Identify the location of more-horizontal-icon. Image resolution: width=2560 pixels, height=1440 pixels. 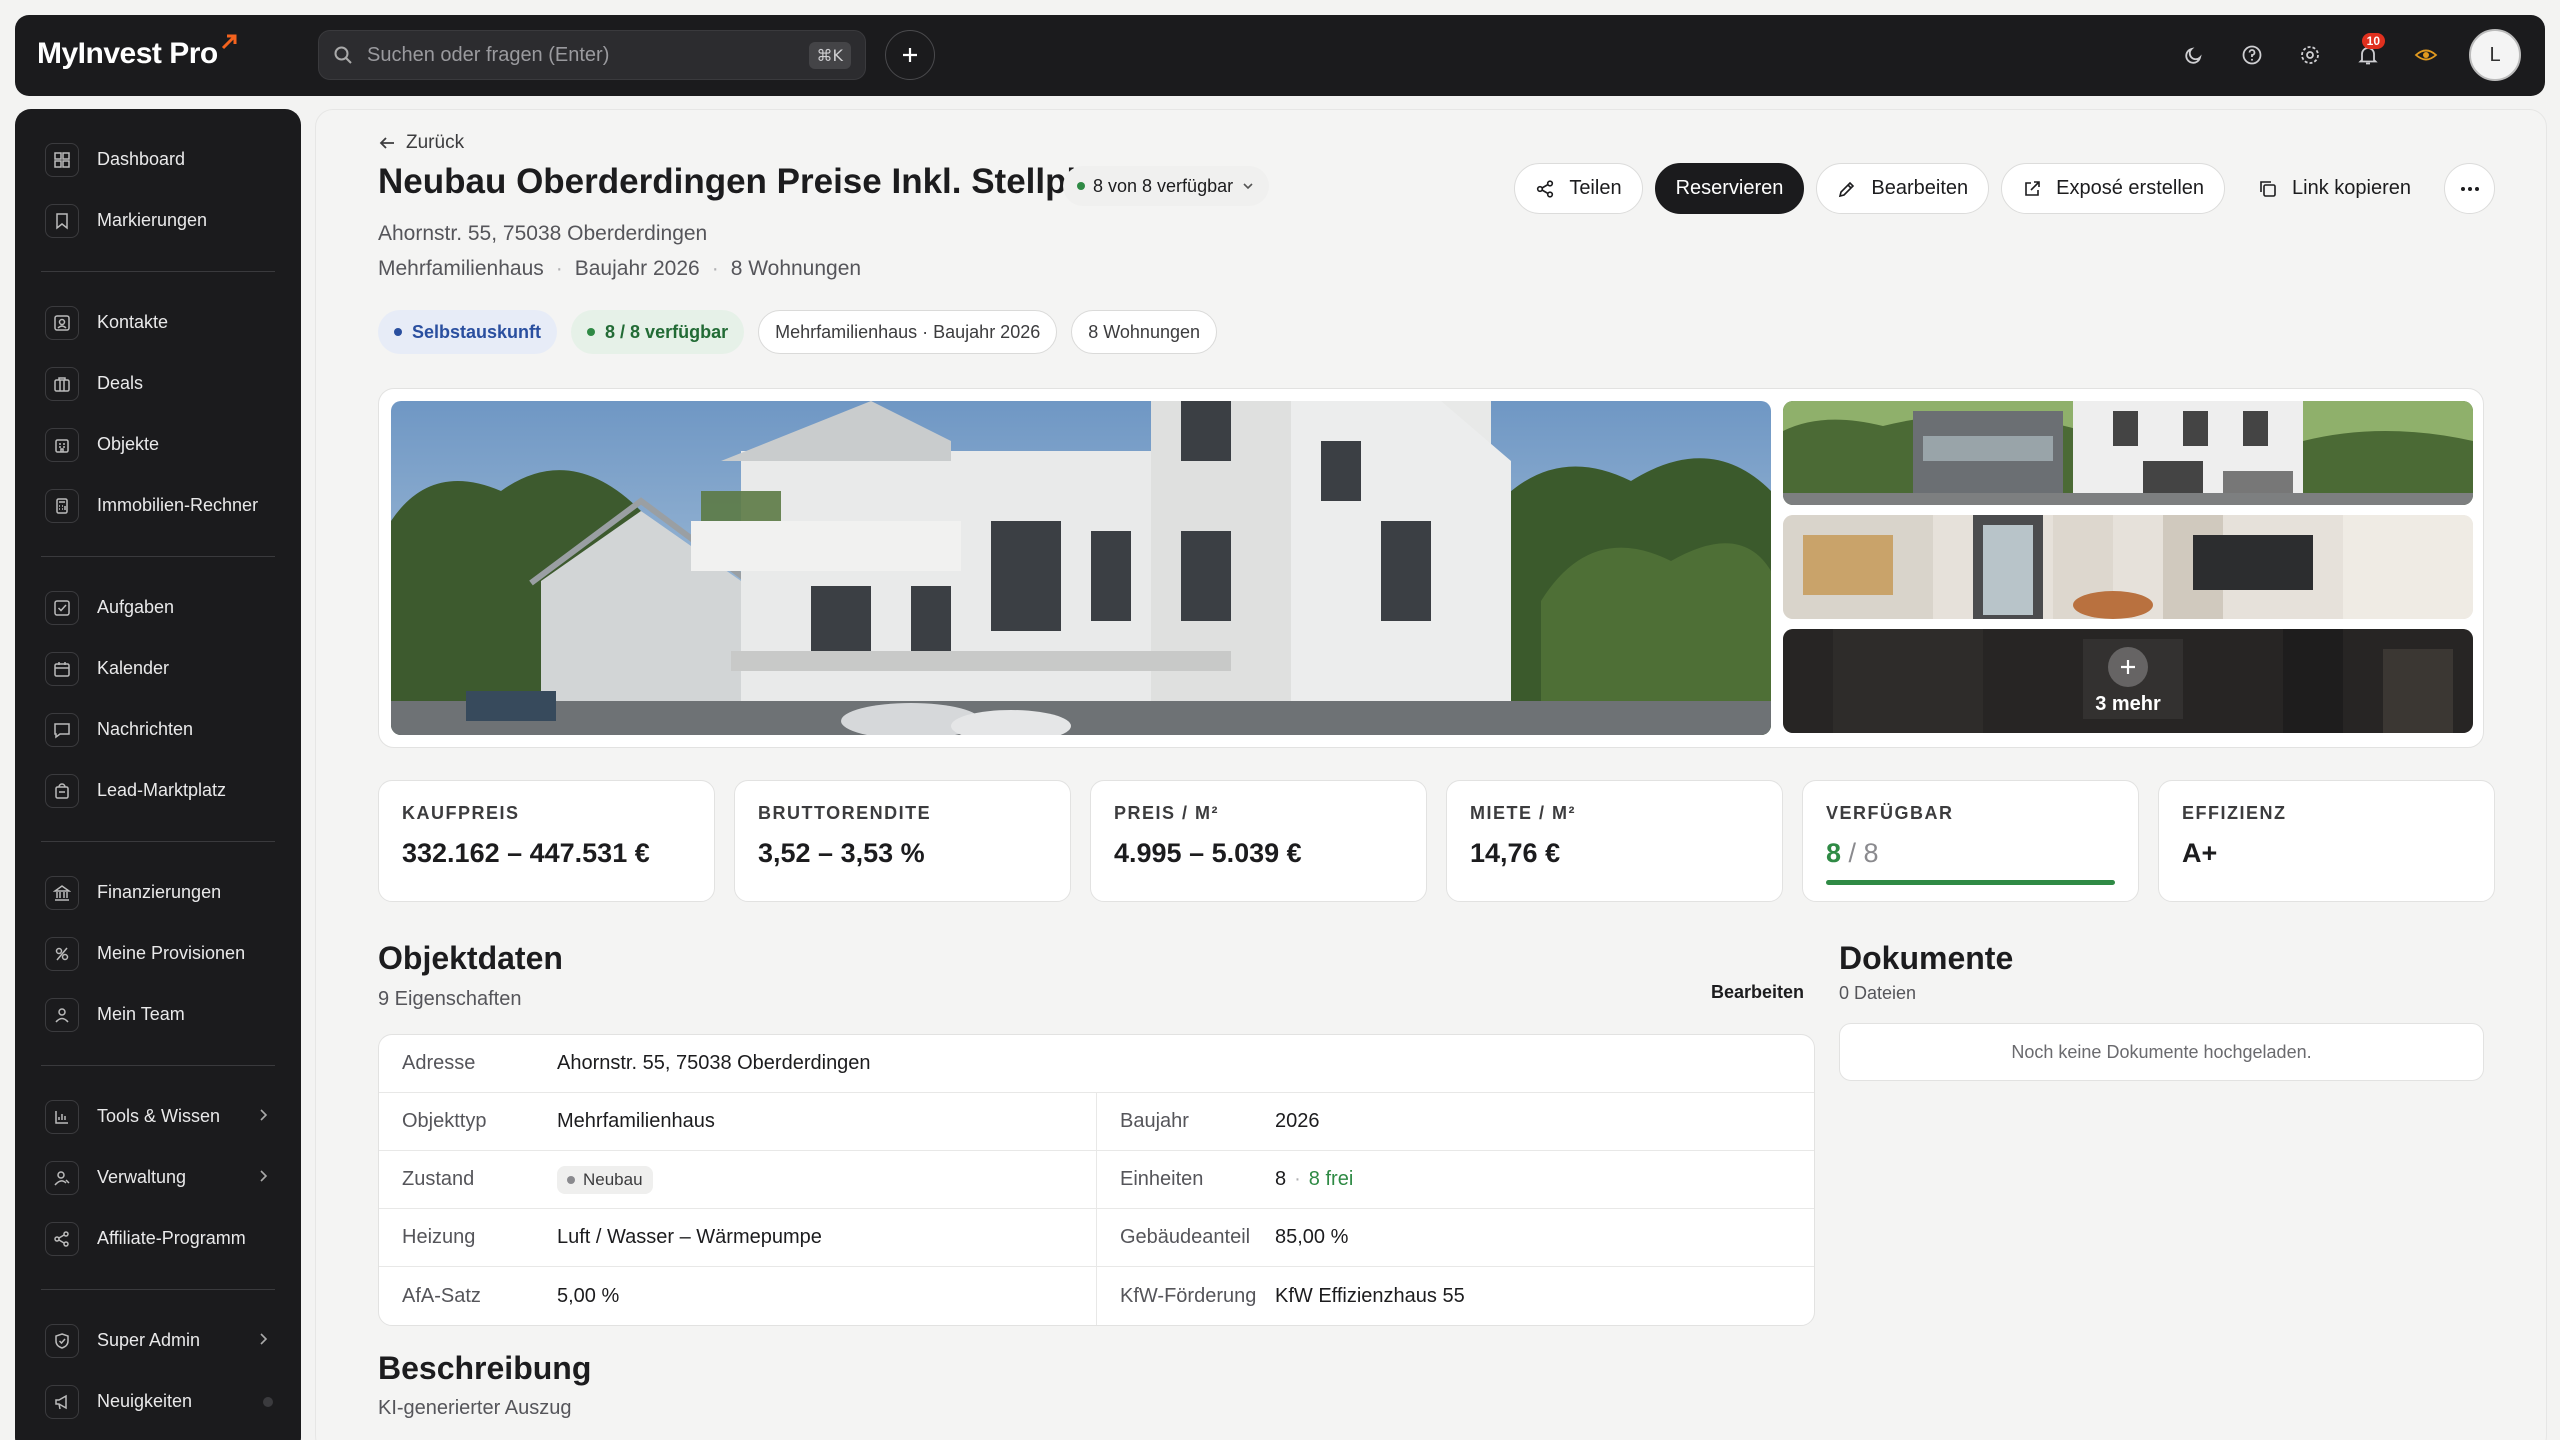
(2469, 188).